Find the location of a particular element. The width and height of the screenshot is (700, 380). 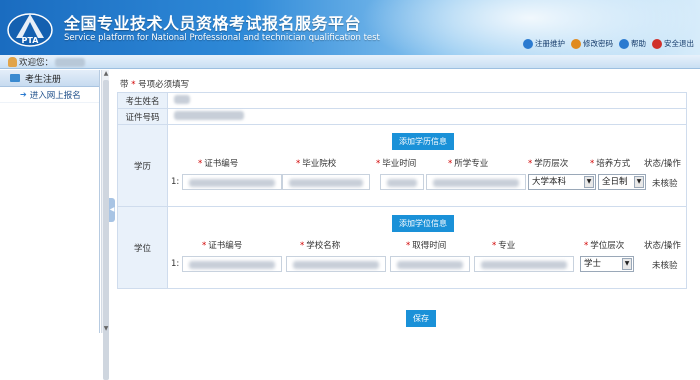

scroll-up-arrow-icon: ▲ is located at coordinates (106, 74).